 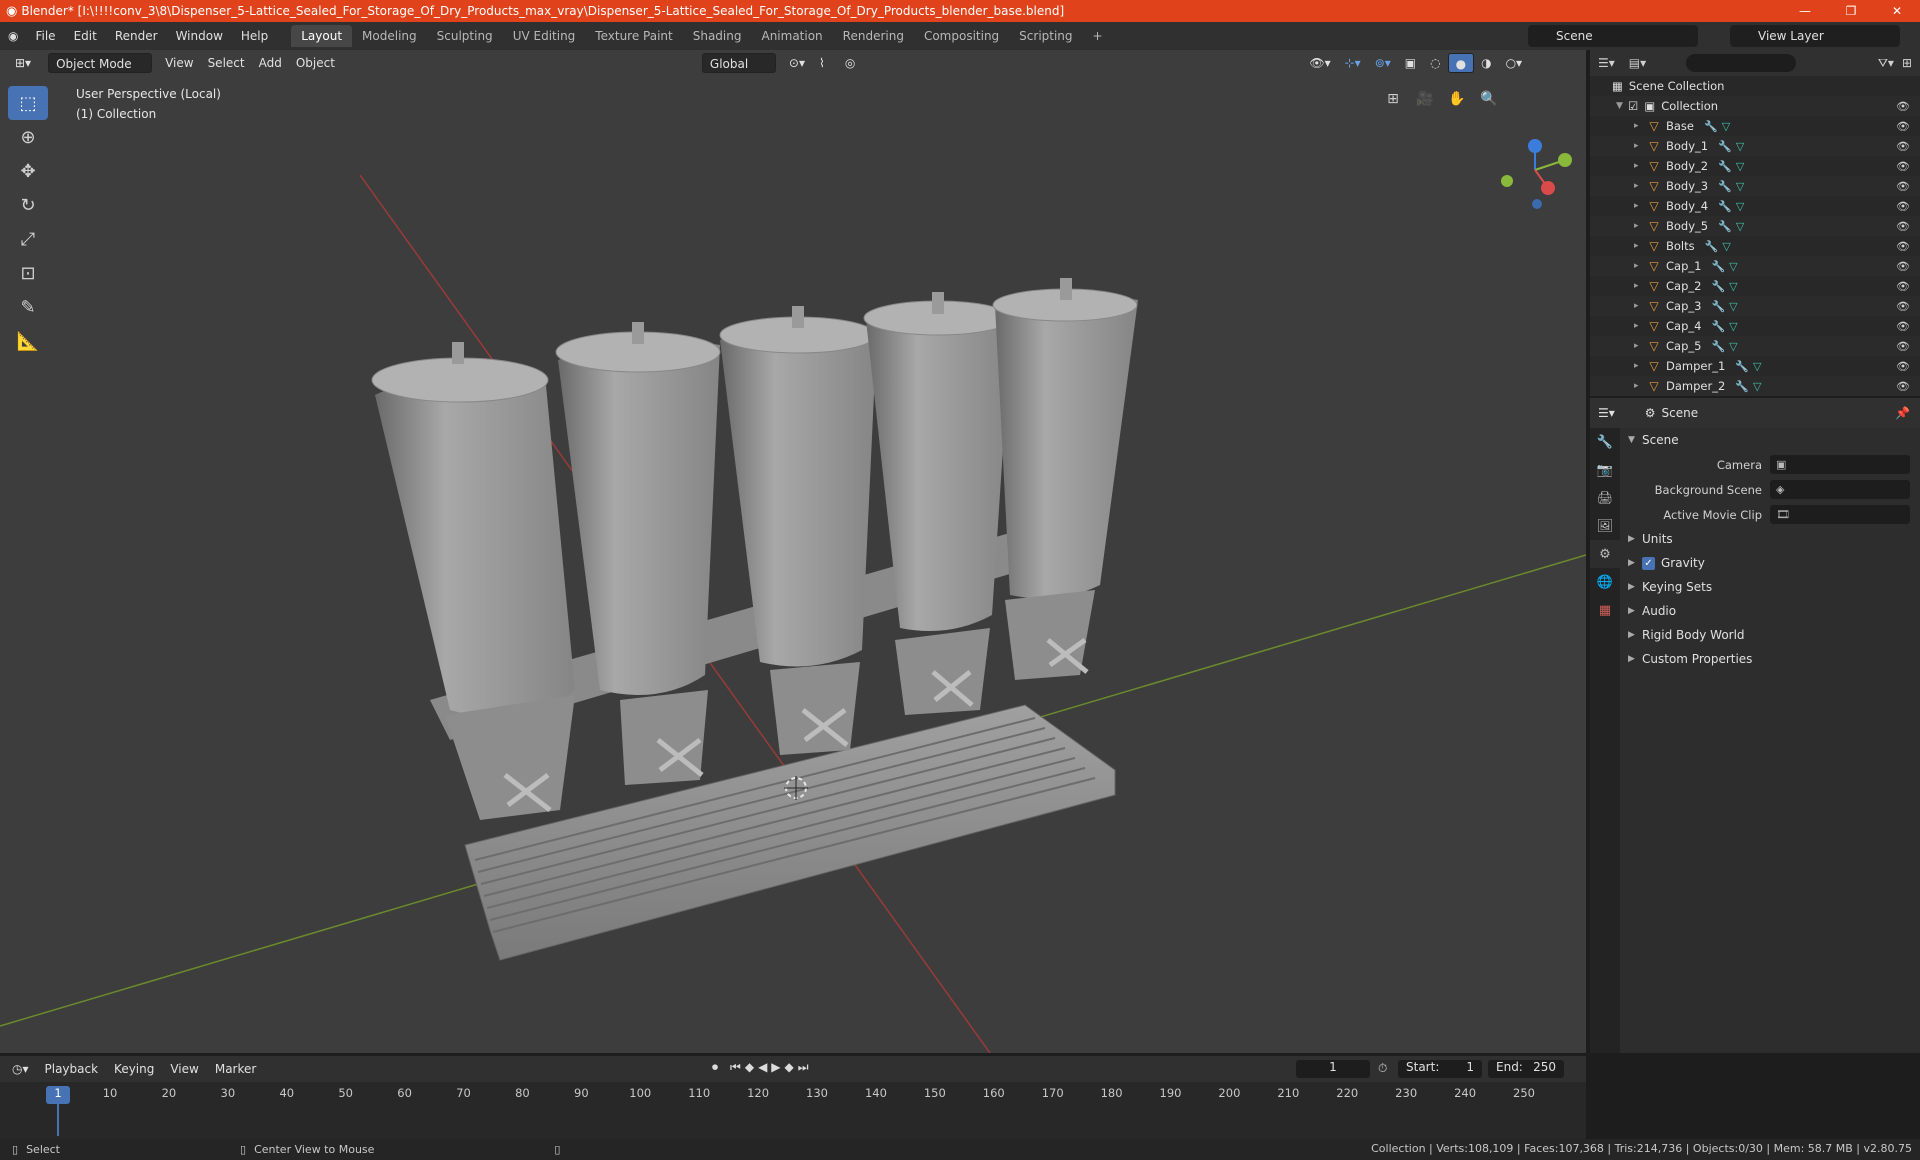 I want to click on tab-shading: Shading, so click(x=717, y=36).